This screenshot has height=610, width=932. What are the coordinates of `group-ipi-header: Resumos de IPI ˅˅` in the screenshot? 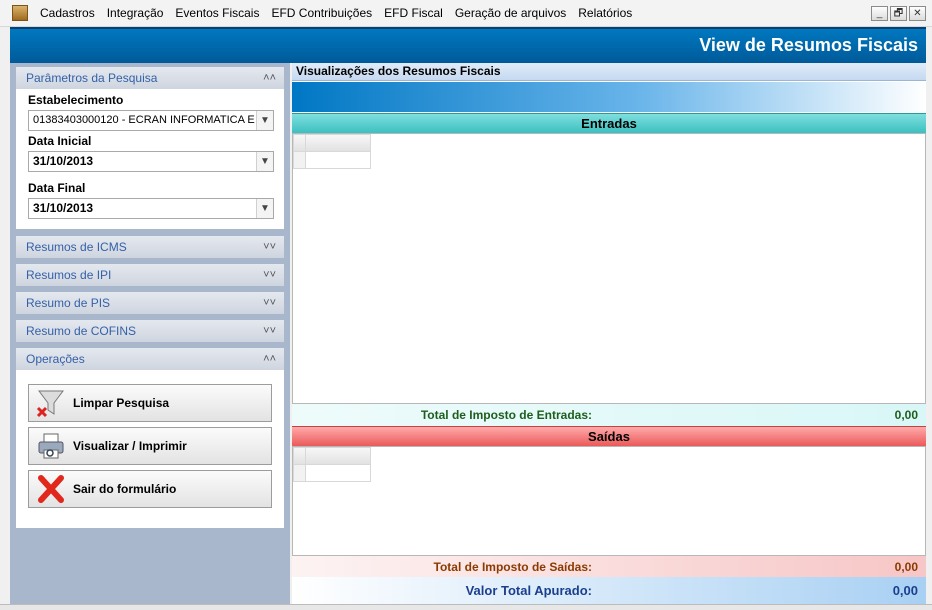 It's located at (150, 275).